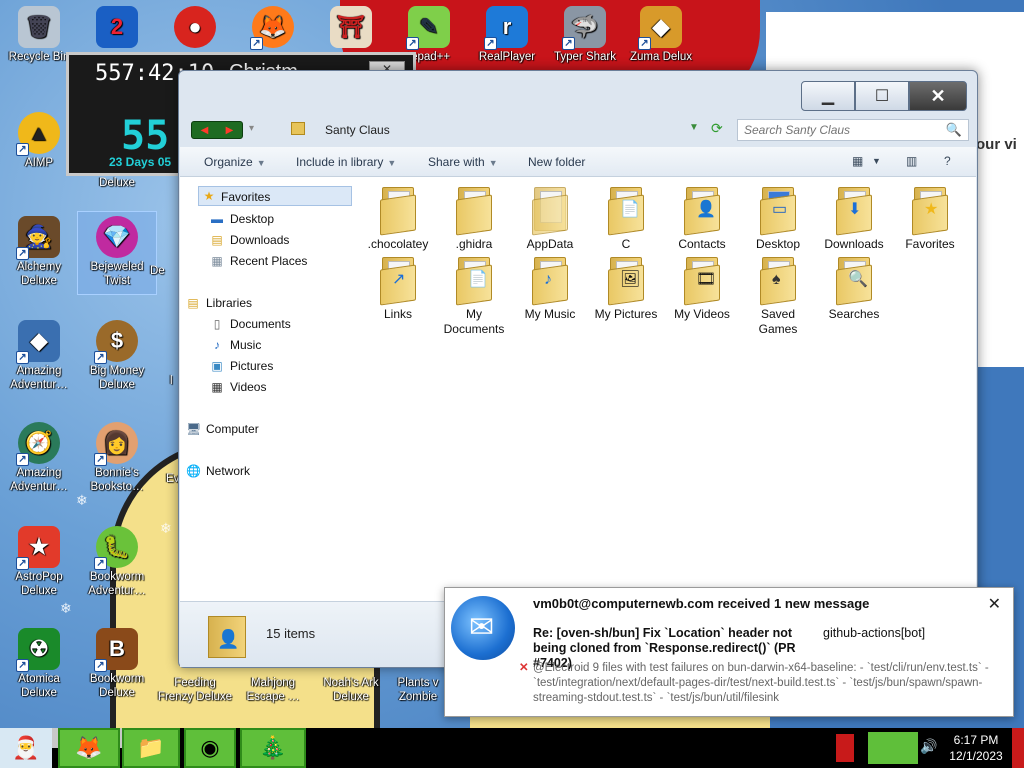 Image resolution: width=1024 pixels, height=768 pixels. I want to click on folder-item: ↗ Links, so click(398, 289).